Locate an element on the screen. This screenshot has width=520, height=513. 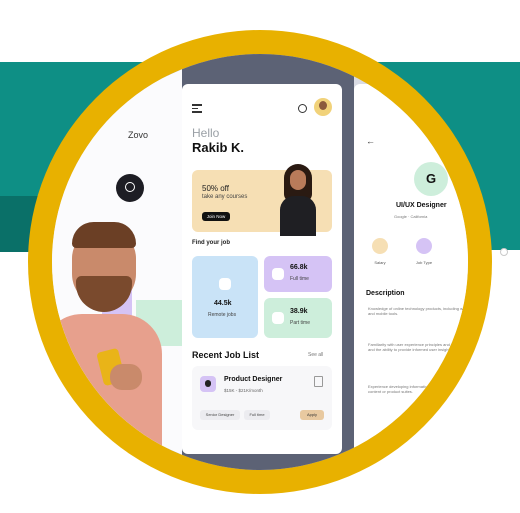
back-arrow-icon: ← is located at coordinates (370, 141).